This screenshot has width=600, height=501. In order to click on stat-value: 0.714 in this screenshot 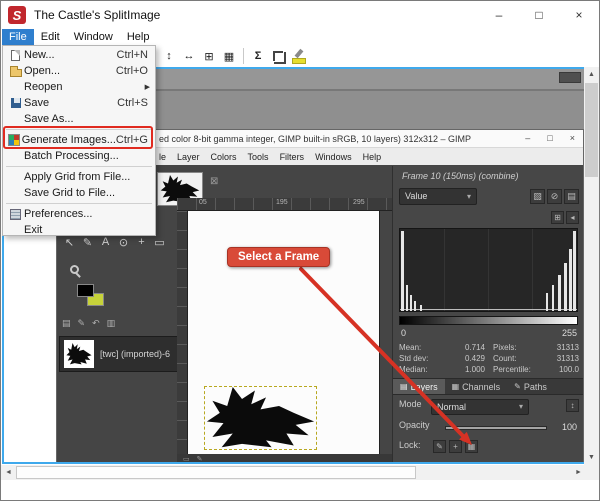, I will do `click(474, 347)`.